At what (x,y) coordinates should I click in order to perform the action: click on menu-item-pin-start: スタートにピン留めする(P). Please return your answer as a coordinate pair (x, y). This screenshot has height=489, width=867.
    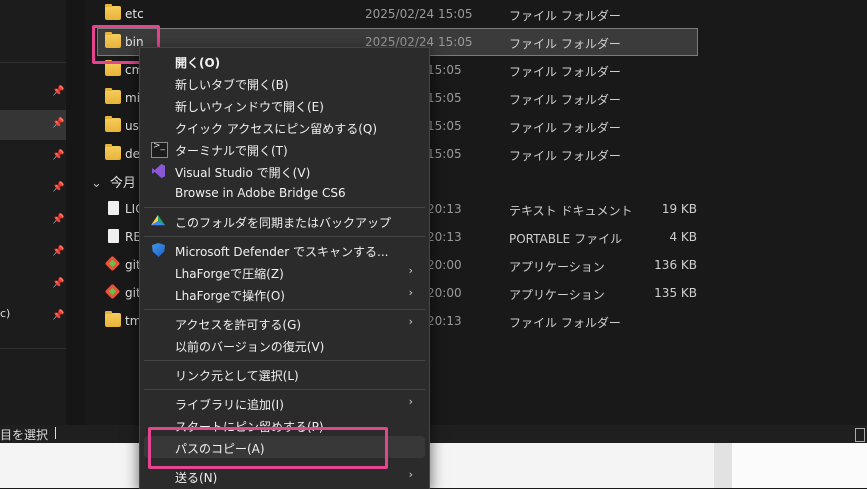
    Looking at the image, I should click on (284, 425).